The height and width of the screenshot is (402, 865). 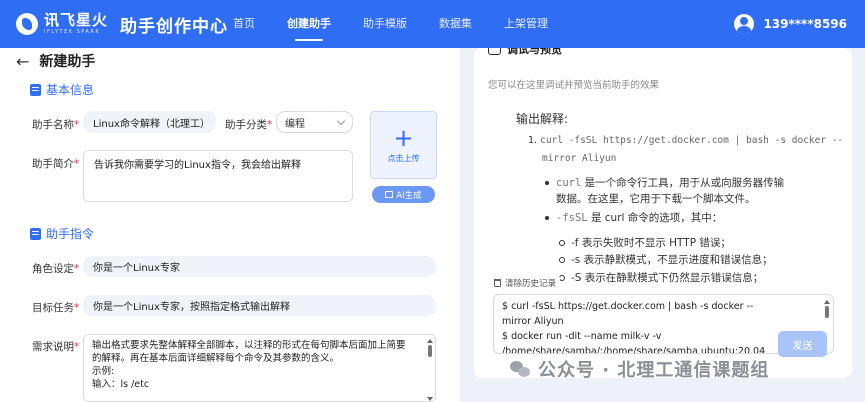 I want to click on assistant-intro-textarea: 告诉我你需要学习的Linux指令，我会给出解释, so click(x=218, y=176).